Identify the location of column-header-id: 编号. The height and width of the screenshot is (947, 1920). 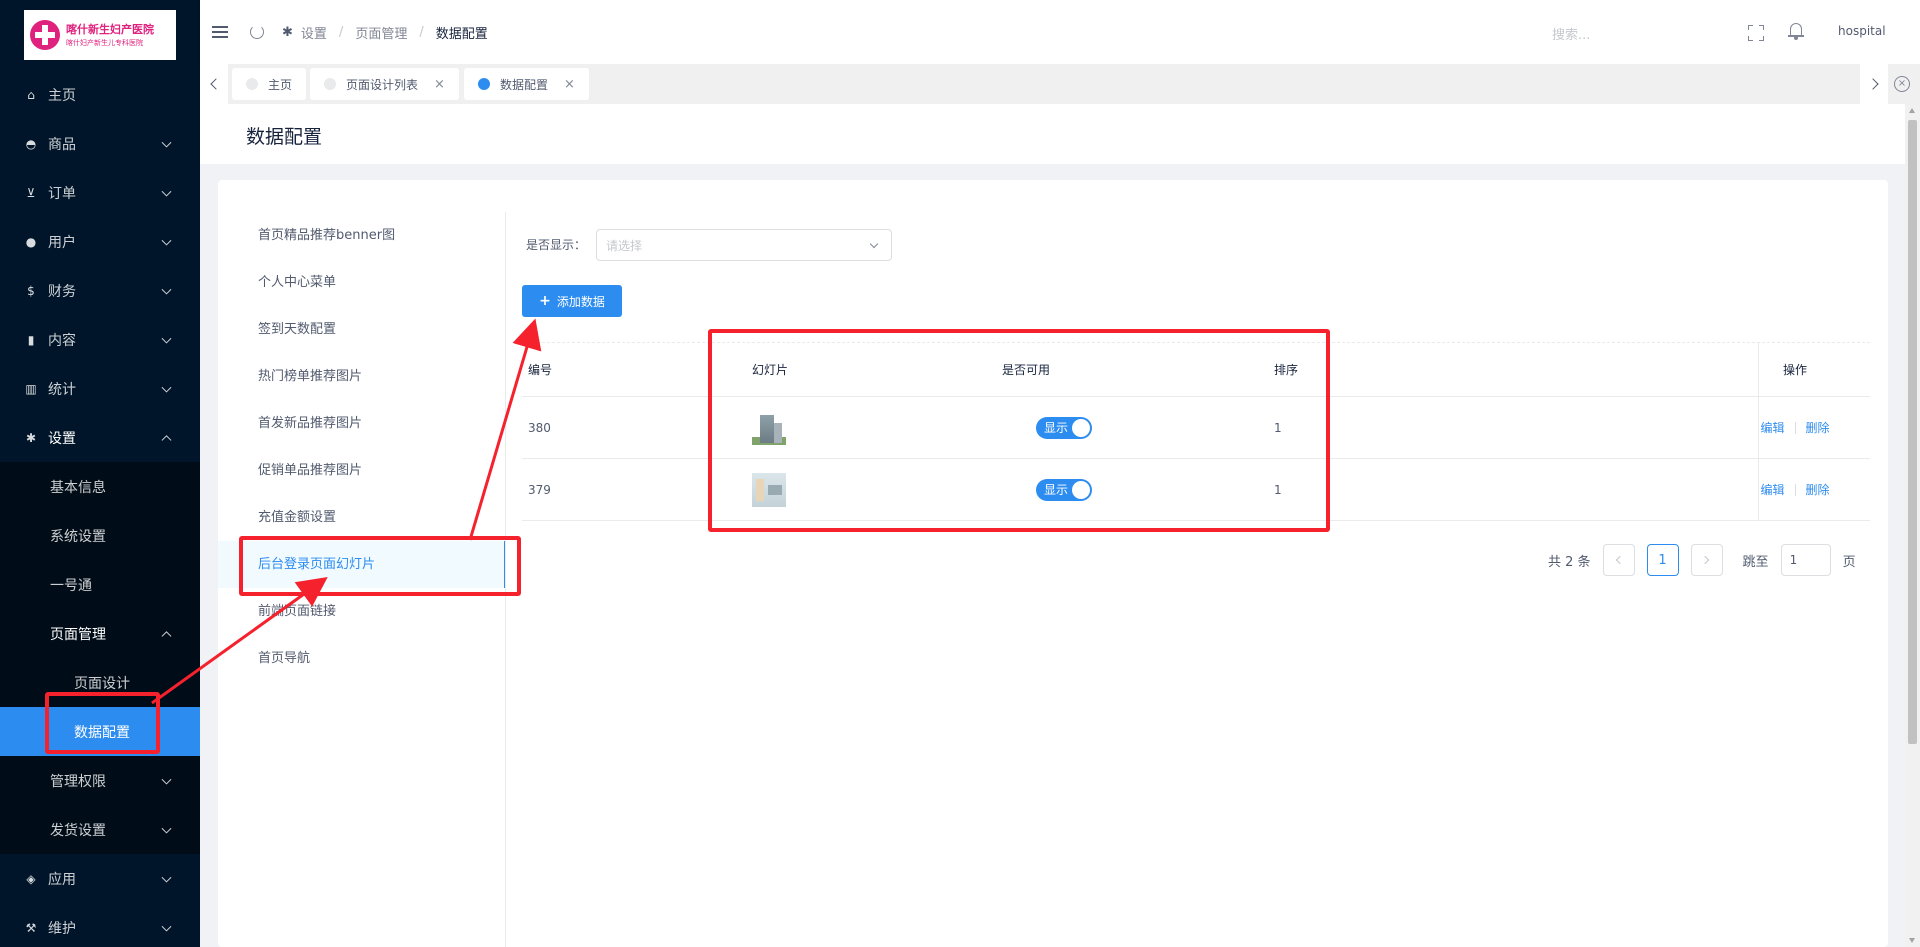
(540, 370).